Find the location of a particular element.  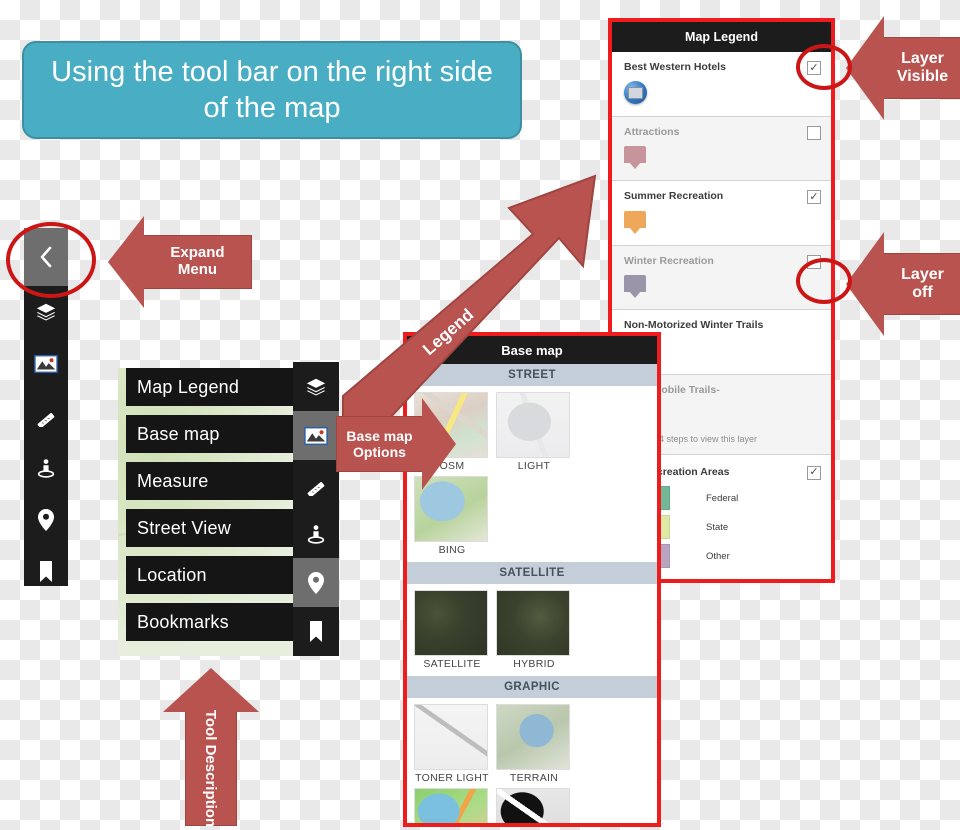

legend-class-label: State is located at coordinates (717, 527).